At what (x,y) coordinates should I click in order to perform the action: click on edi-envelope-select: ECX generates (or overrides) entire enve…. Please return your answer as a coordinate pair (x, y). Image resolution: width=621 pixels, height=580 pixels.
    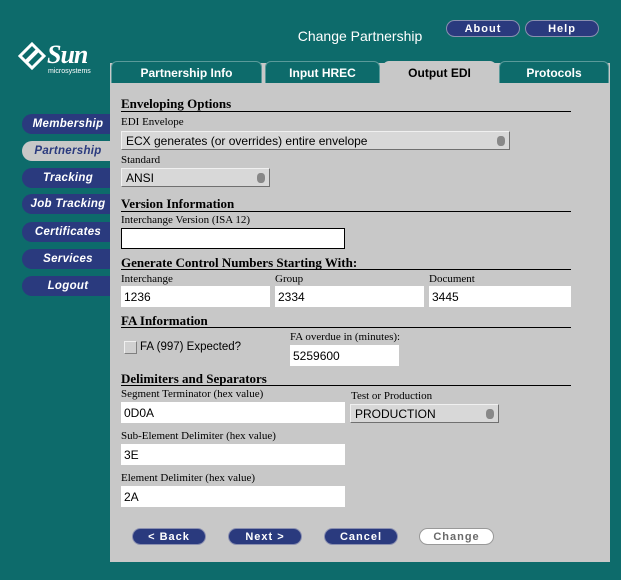
    Looking at the image, I should click on (315, 140).